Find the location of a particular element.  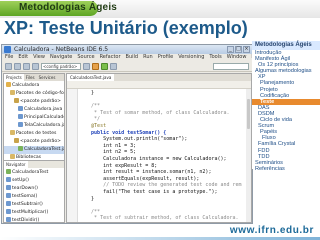

new-project-icon is located at coordinates (17, 66).